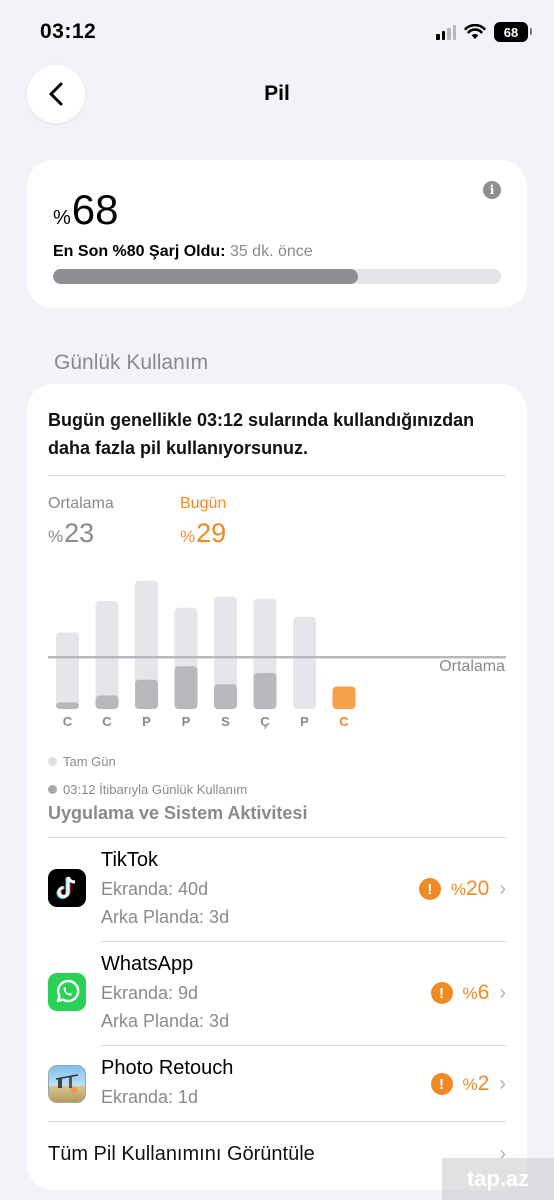  I want to click on app-name: WhatsApp, so click(147, 964).